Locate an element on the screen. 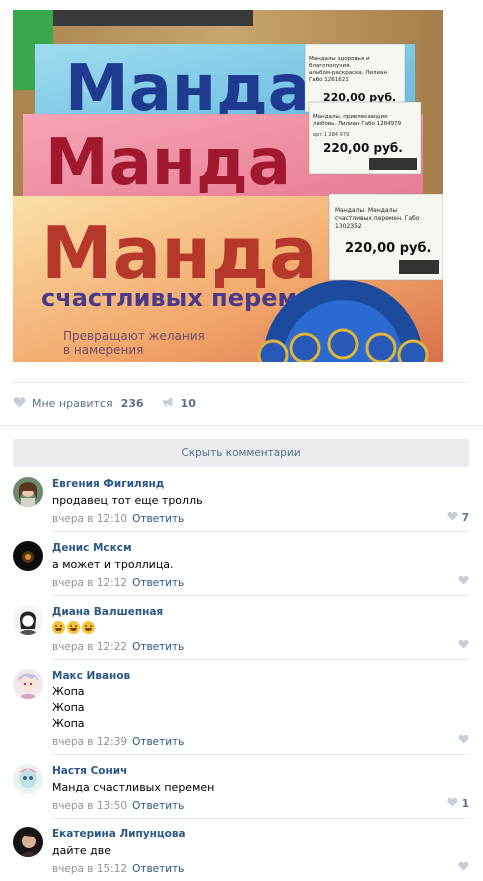  comment-time: вчера в 12:22 is located at coordinates (89, 647).